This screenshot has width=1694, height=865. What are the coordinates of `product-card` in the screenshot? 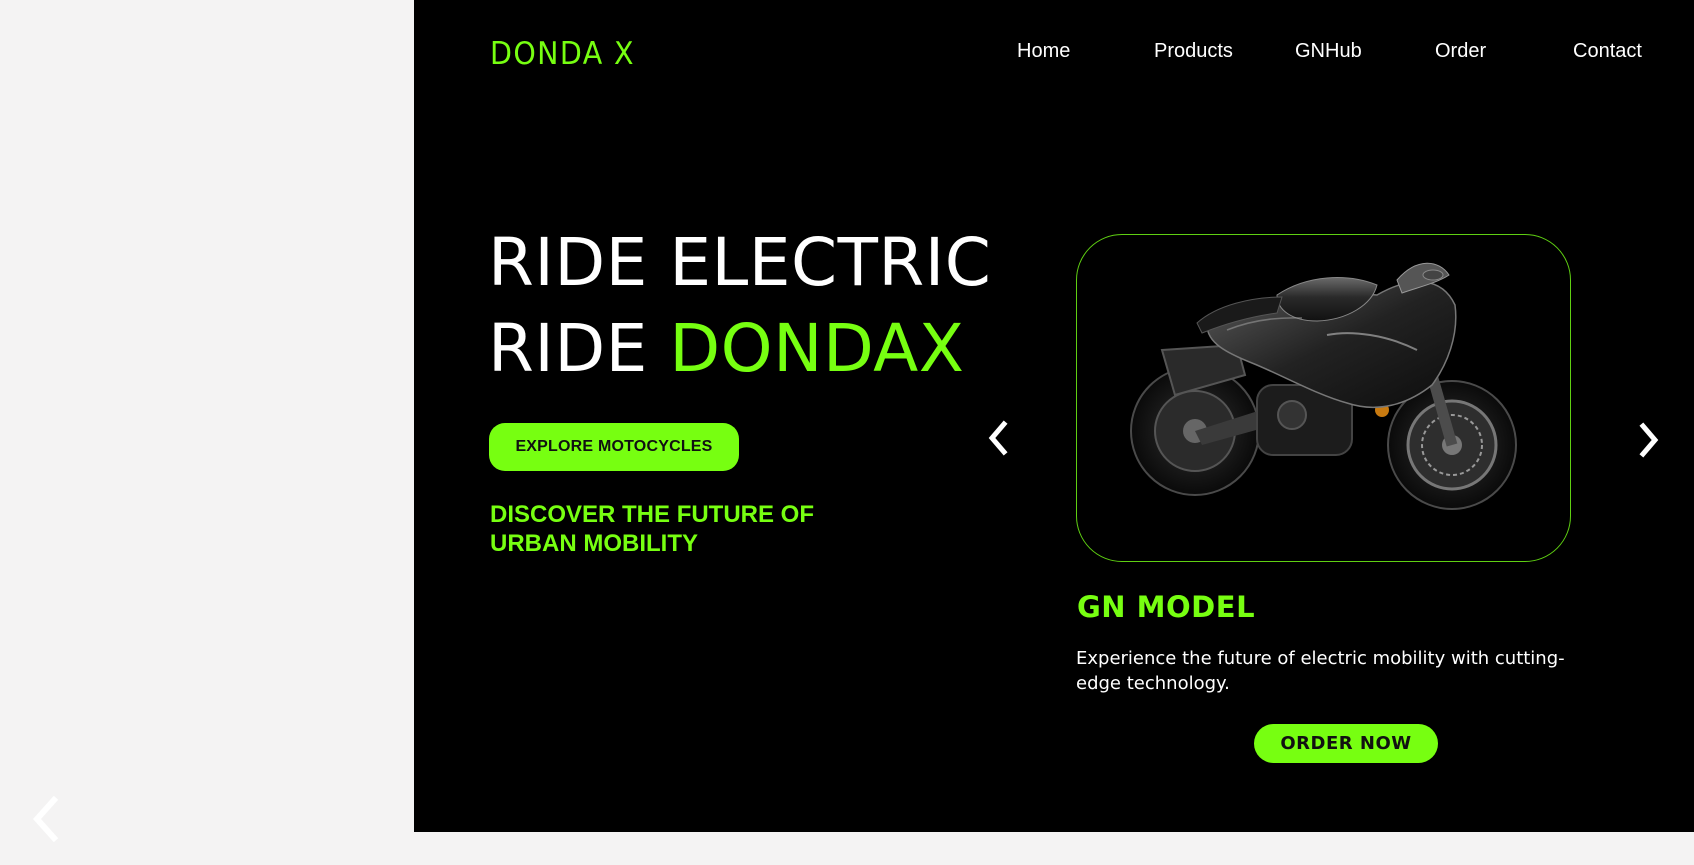 It's located at (1323, 398).